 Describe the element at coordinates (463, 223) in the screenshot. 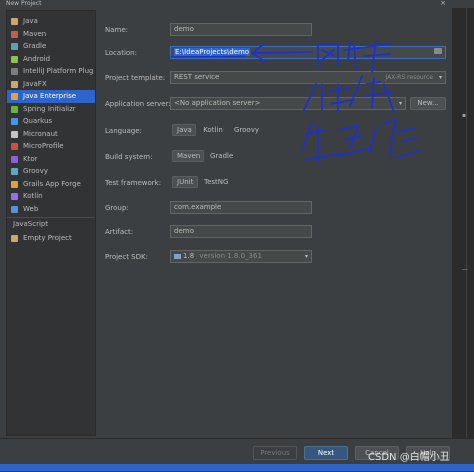

I see `background-editor-strip` at that location.